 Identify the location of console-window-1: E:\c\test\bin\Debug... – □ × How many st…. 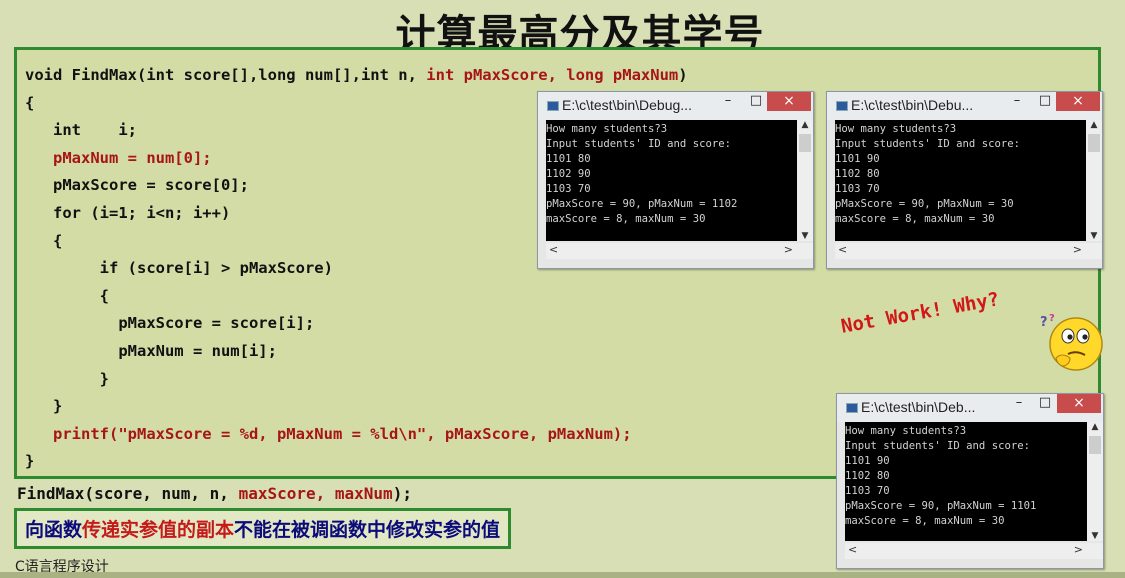
(675, 180).